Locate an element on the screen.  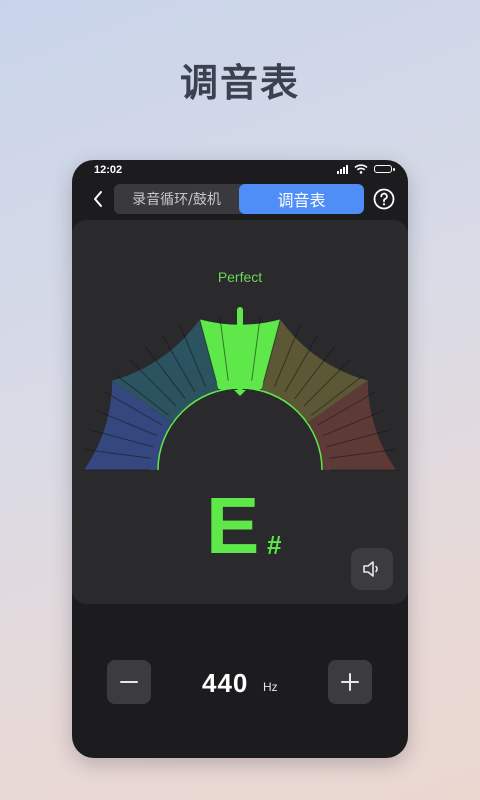
plus-icon is located at coordinates (350, 682).